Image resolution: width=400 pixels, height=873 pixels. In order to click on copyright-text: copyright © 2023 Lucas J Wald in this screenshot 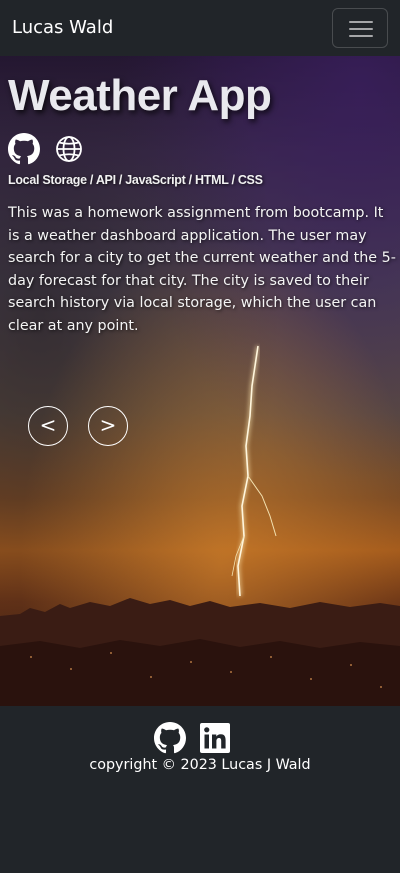, I will do `click(200, 765)`.